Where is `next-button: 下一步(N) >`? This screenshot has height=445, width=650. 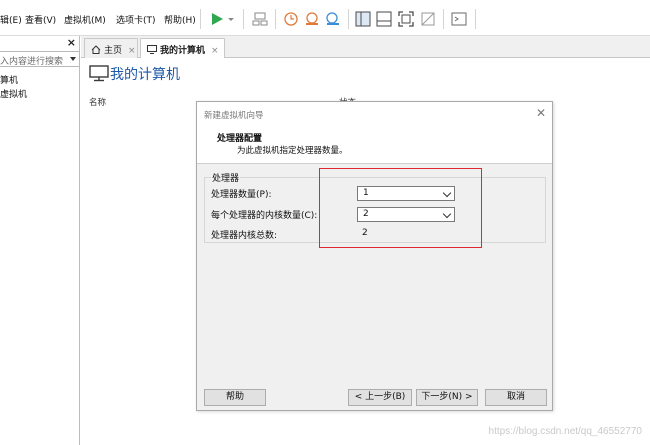
next-button: 下一步(N) > is located at coordinates (447, 397).